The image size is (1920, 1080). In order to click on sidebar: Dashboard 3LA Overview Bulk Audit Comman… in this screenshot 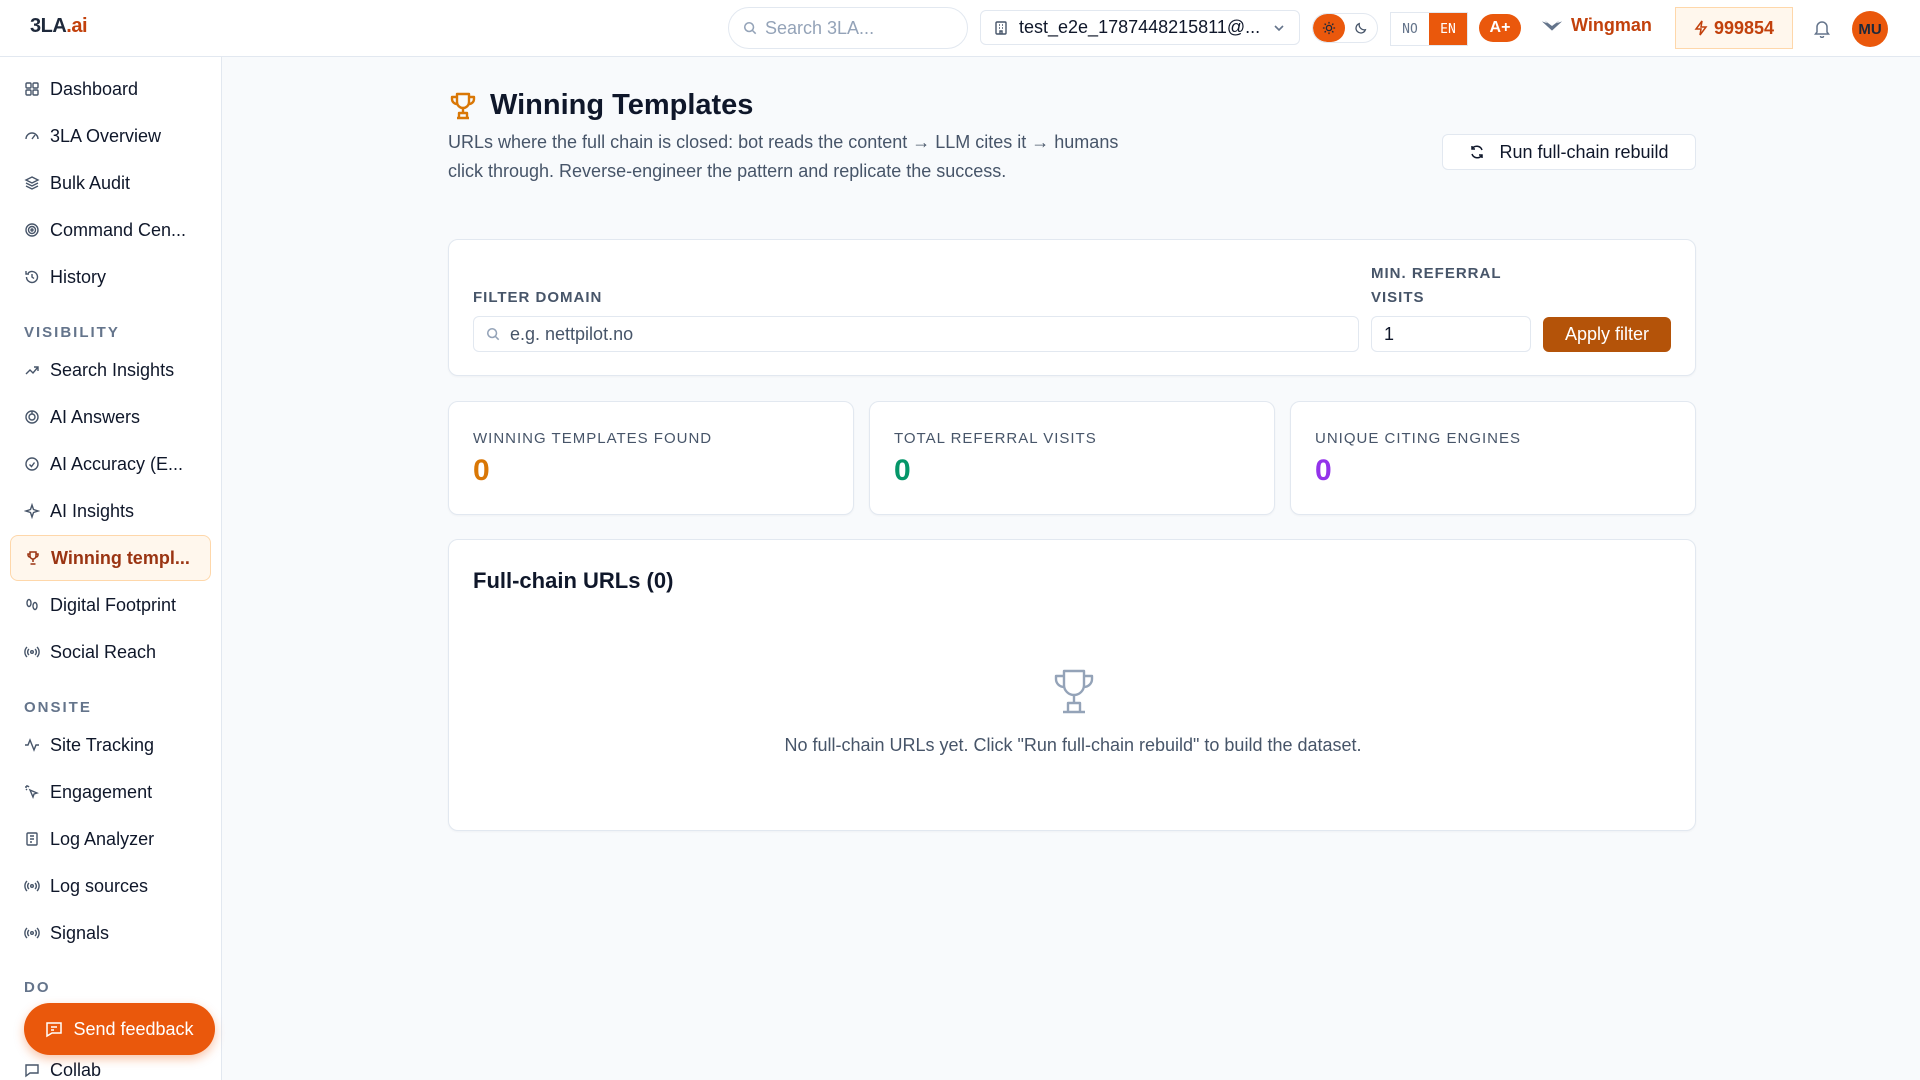, I will do `click(111, 568)`.